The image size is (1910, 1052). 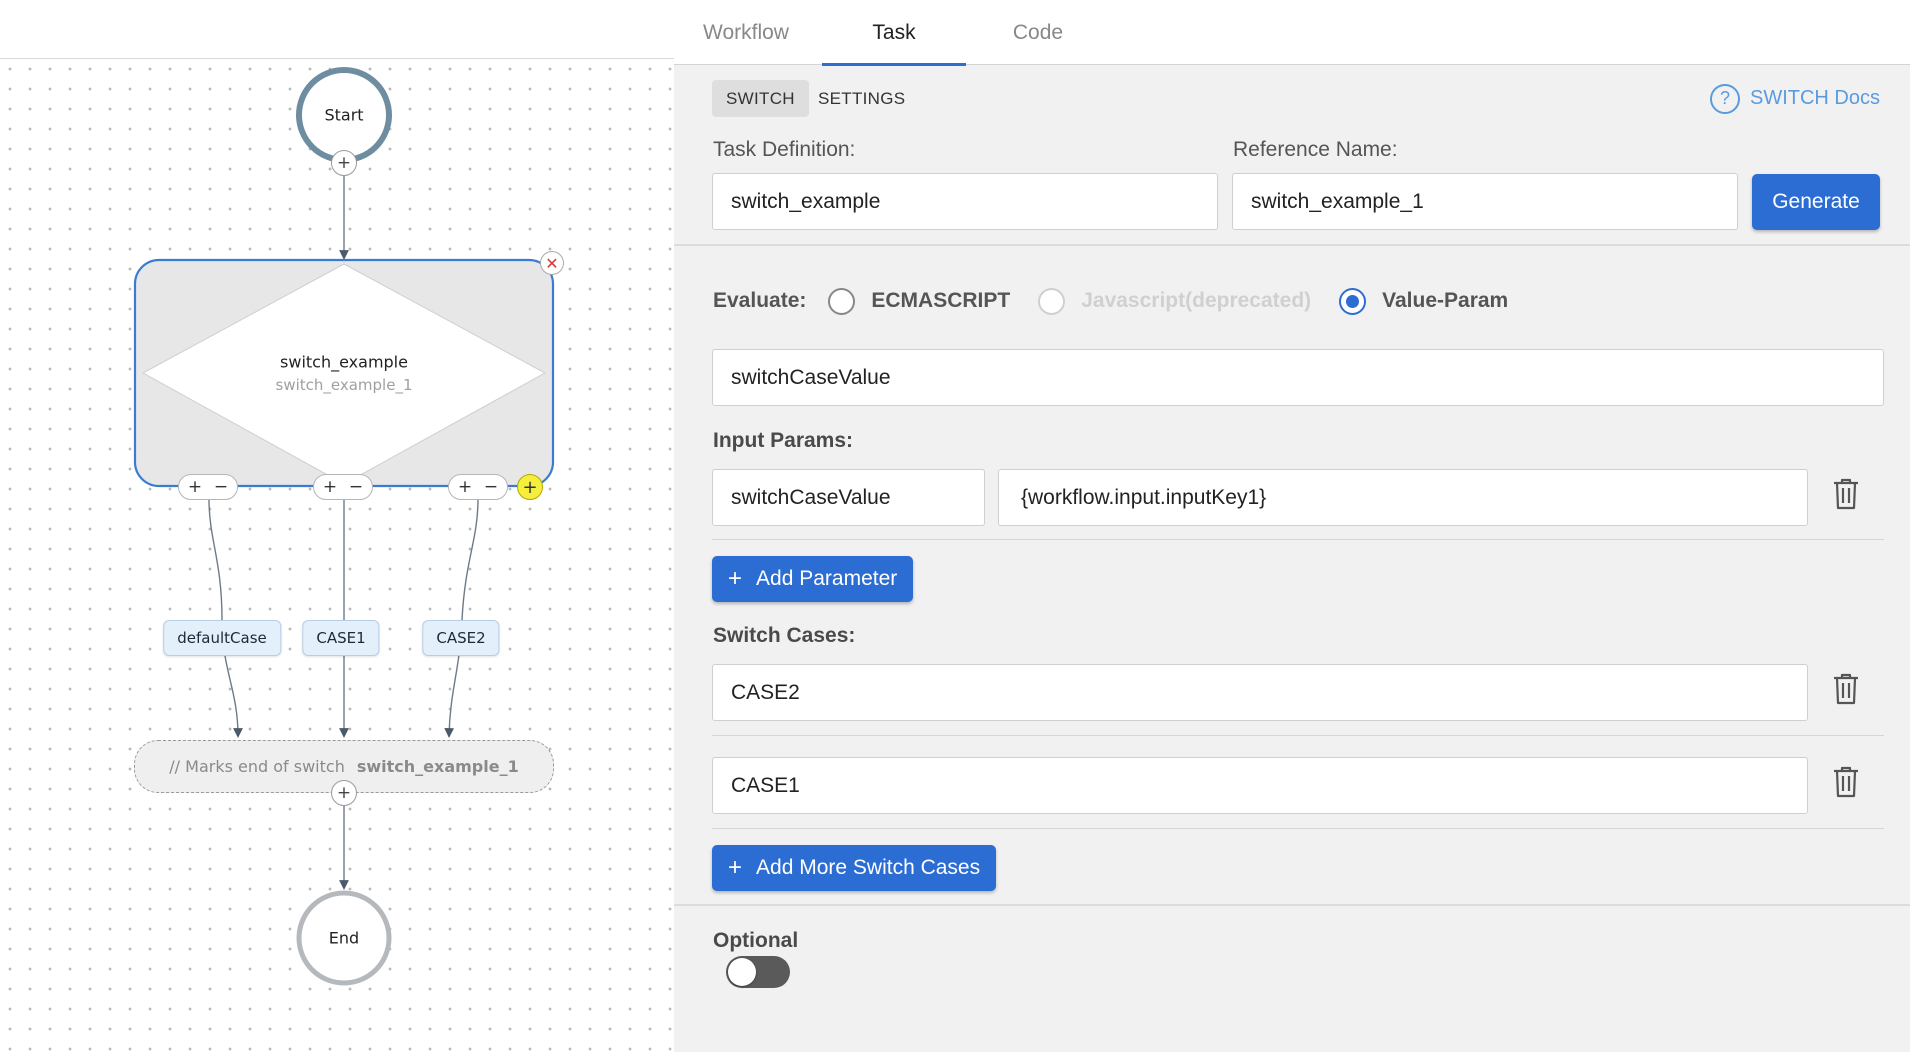 What do you see at coordinates (861, 98) in the screenshot?
I see `subtab-settings: SETTINGS` at bounding box center [861, 98].